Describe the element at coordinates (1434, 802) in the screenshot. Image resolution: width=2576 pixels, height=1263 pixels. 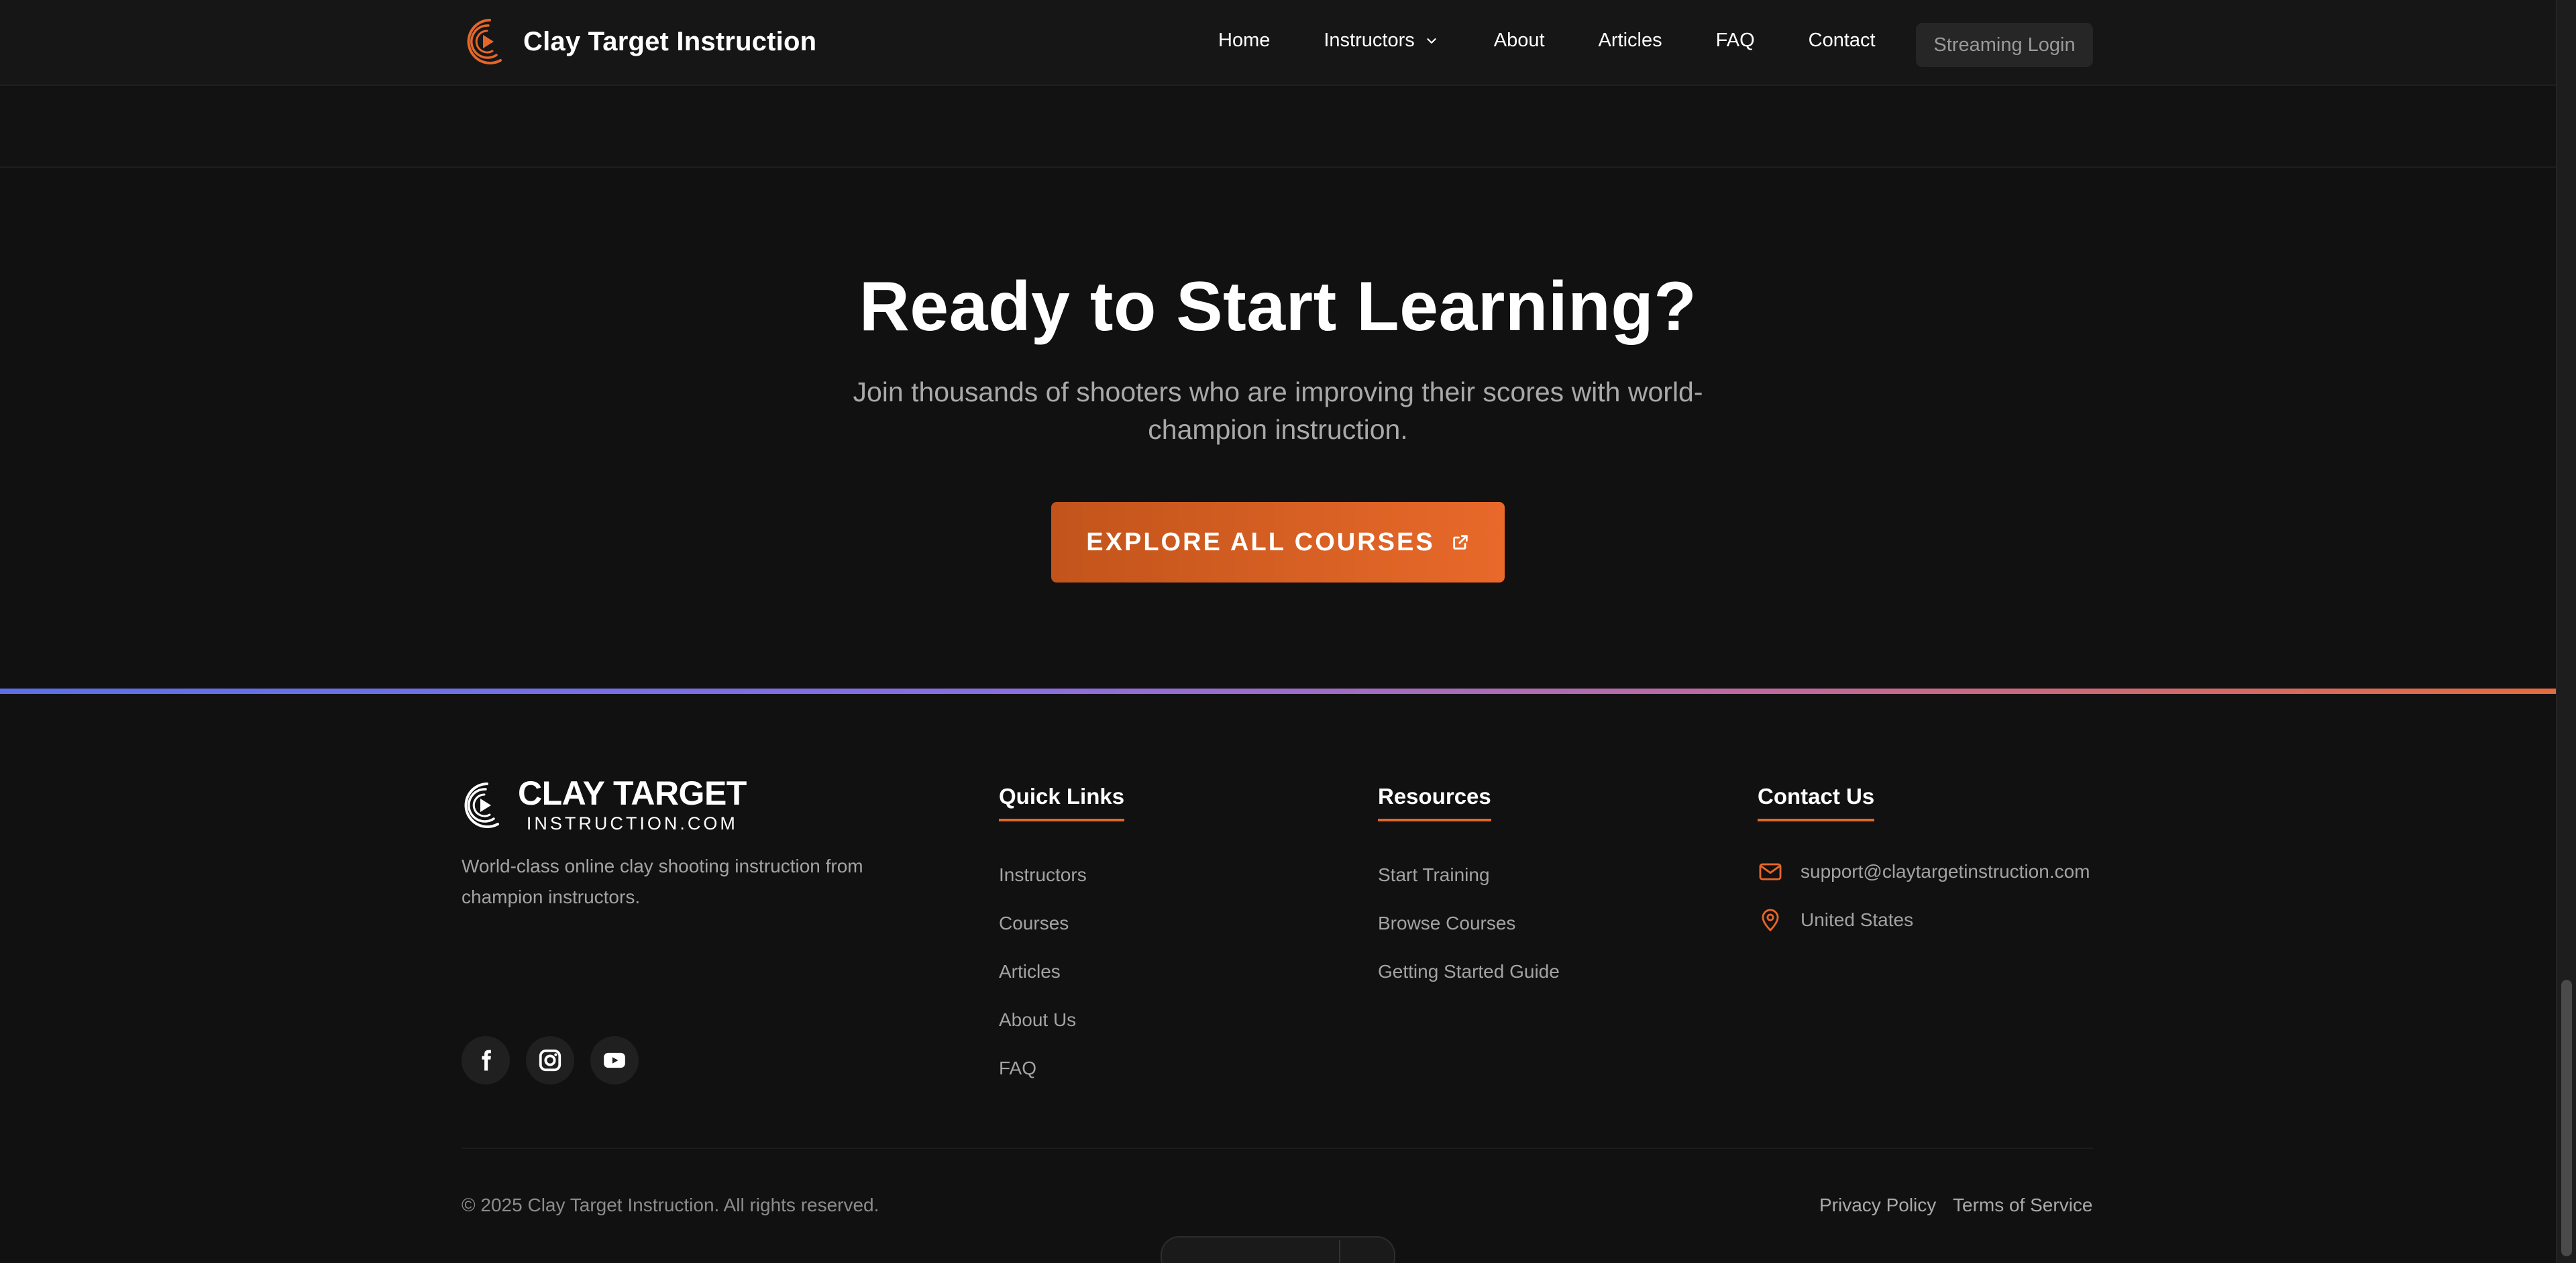
I see `resources-heading: Resources` at that location.